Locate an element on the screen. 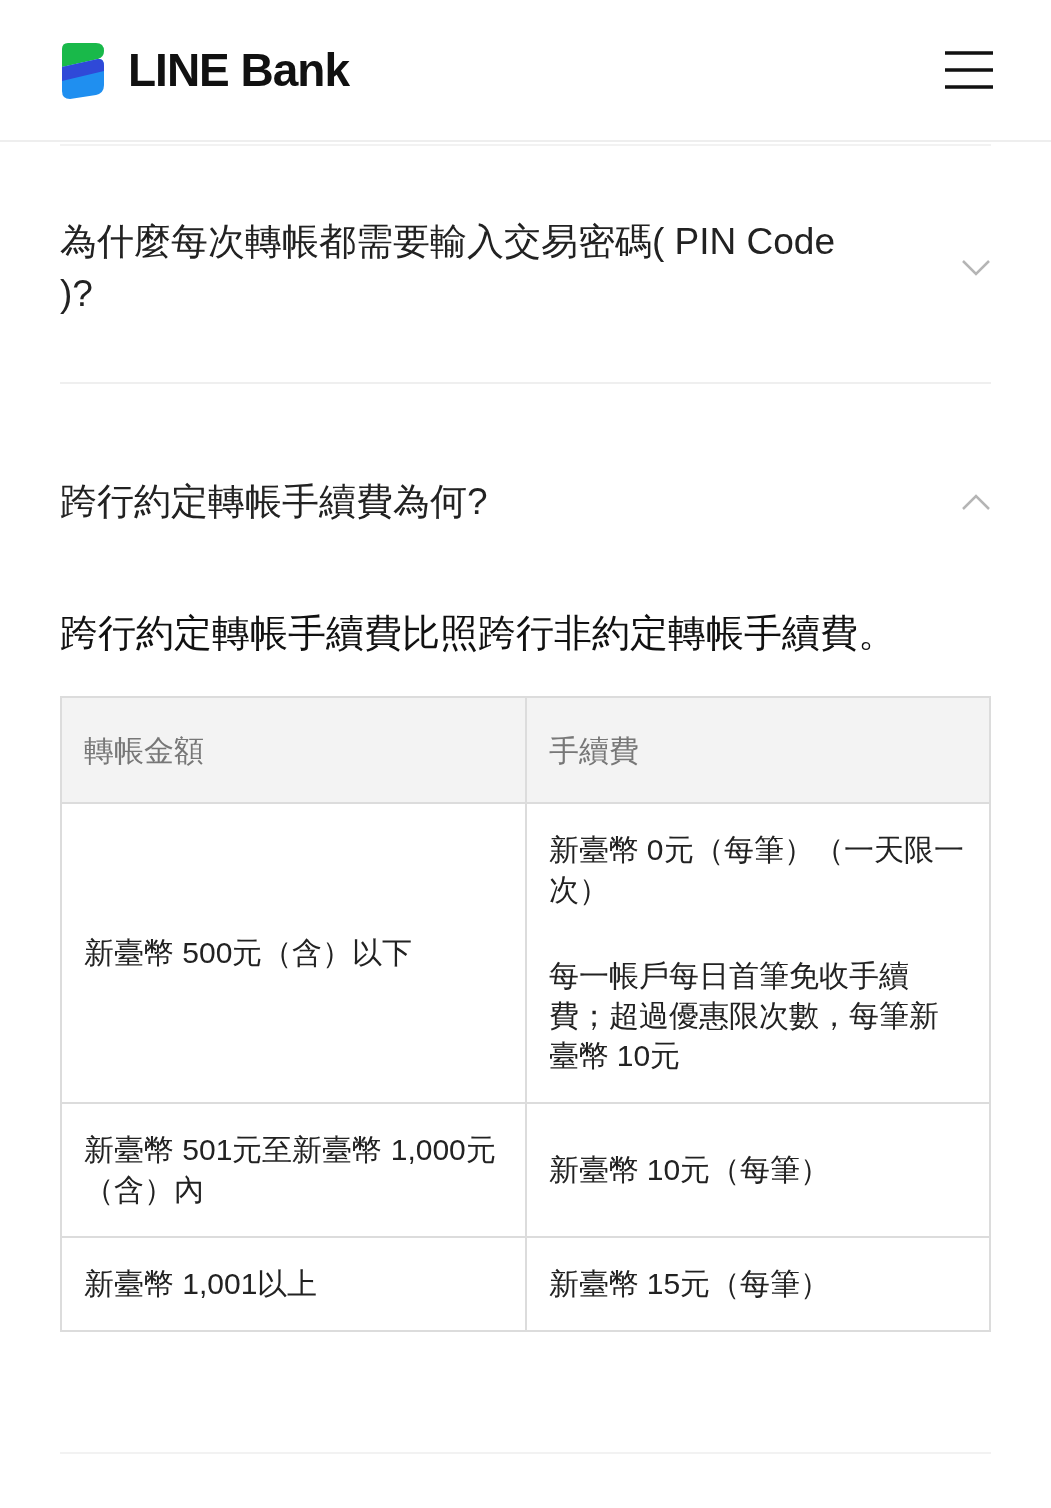  table-cell: 新臺幣 15元（每筆） is located at coordinates (757, 1284).